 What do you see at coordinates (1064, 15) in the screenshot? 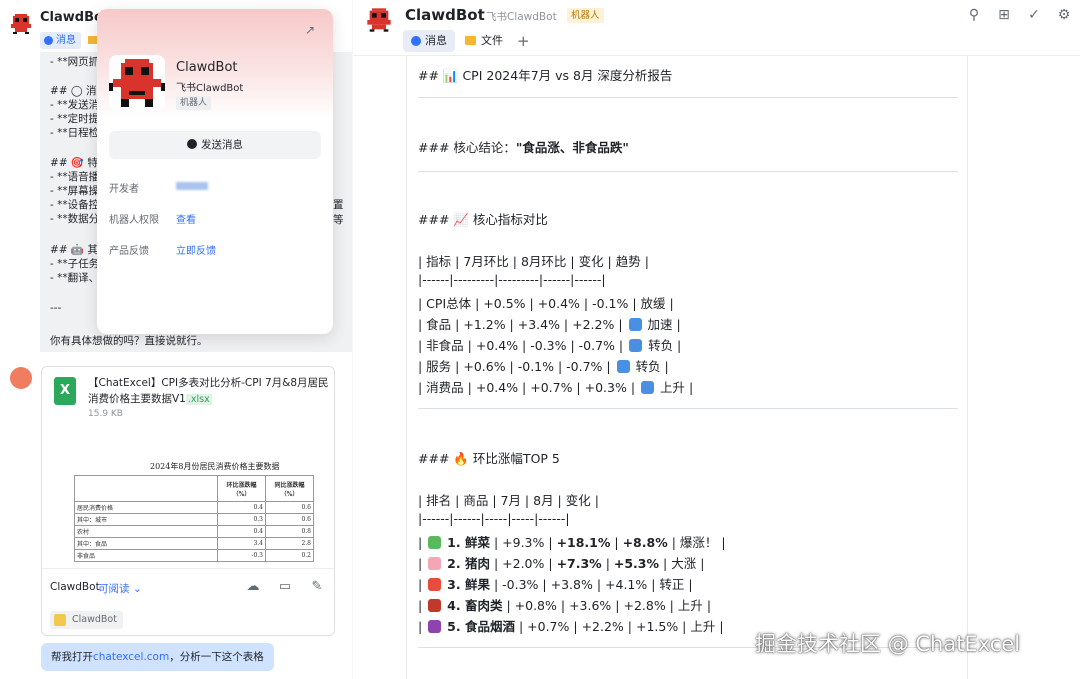
I see `settings-gear-icon: ⚙` at bounding box center [1064, 15].